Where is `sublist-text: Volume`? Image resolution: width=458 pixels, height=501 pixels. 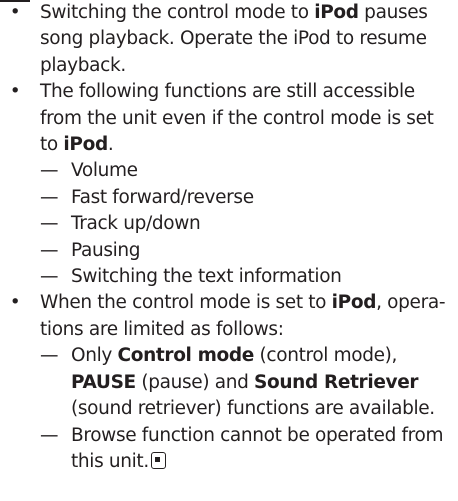 sublist-text: Volume is located at coordinates (104, 171).